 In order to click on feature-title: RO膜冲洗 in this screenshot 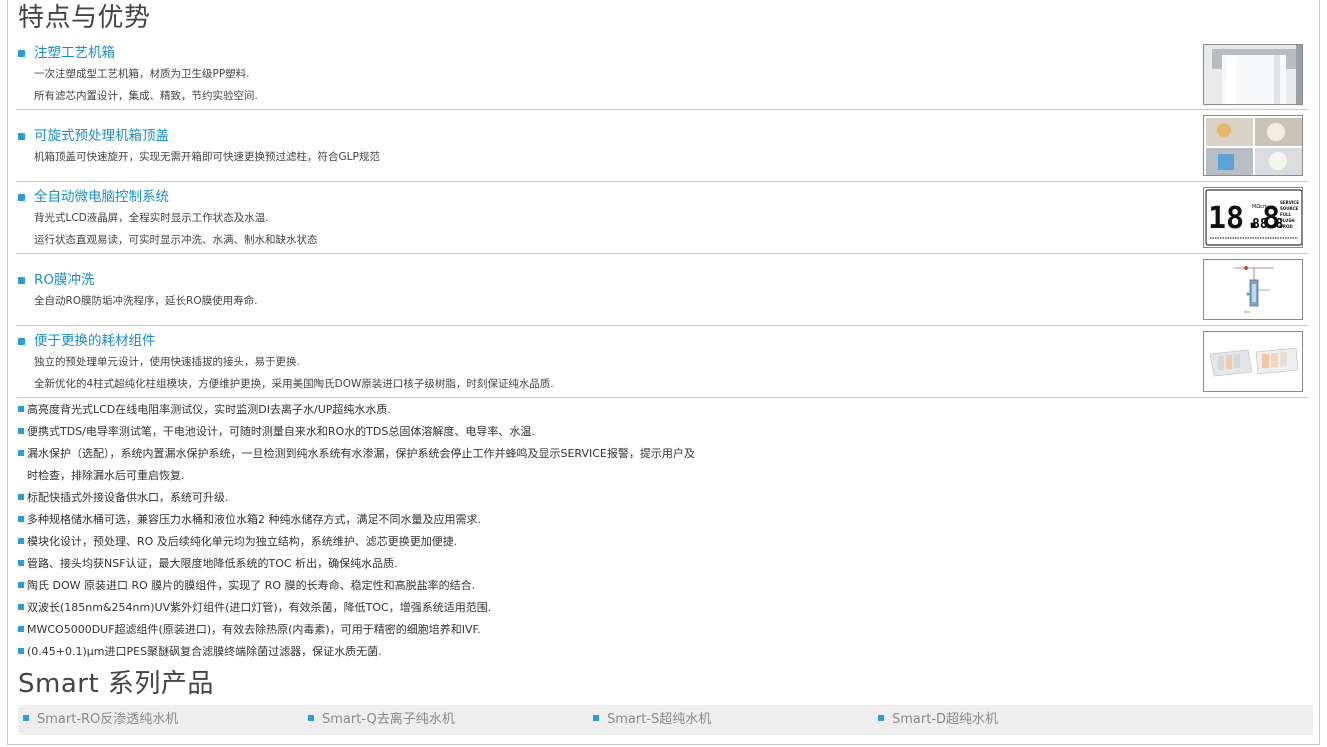, I will do `click(64, 280)`.